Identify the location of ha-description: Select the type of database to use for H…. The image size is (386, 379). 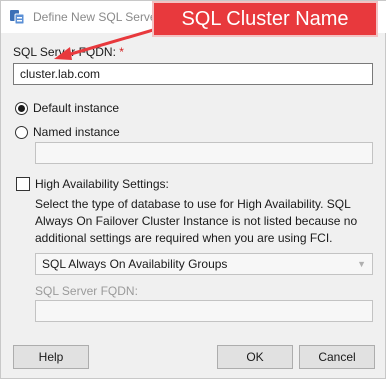
(196, 221).